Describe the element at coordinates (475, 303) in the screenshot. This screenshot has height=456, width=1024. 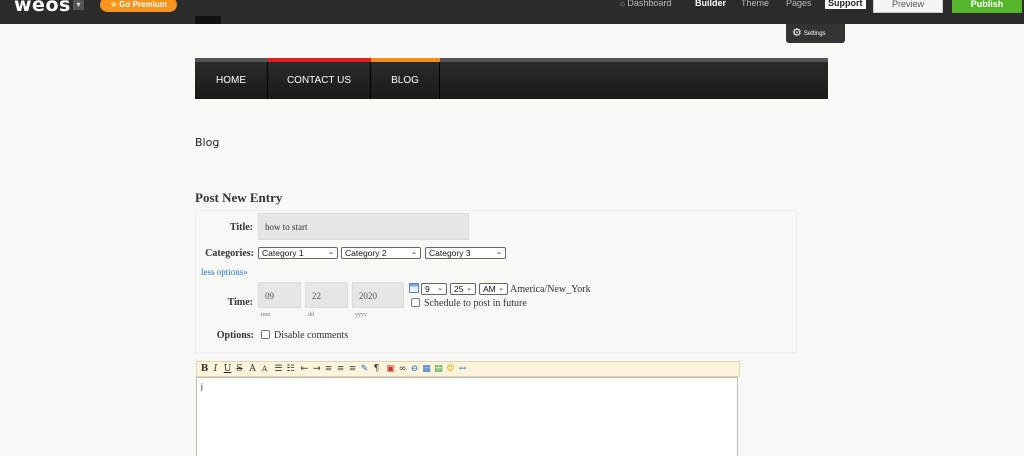
I see `schedule-label: Schedule to post in future` at that location.